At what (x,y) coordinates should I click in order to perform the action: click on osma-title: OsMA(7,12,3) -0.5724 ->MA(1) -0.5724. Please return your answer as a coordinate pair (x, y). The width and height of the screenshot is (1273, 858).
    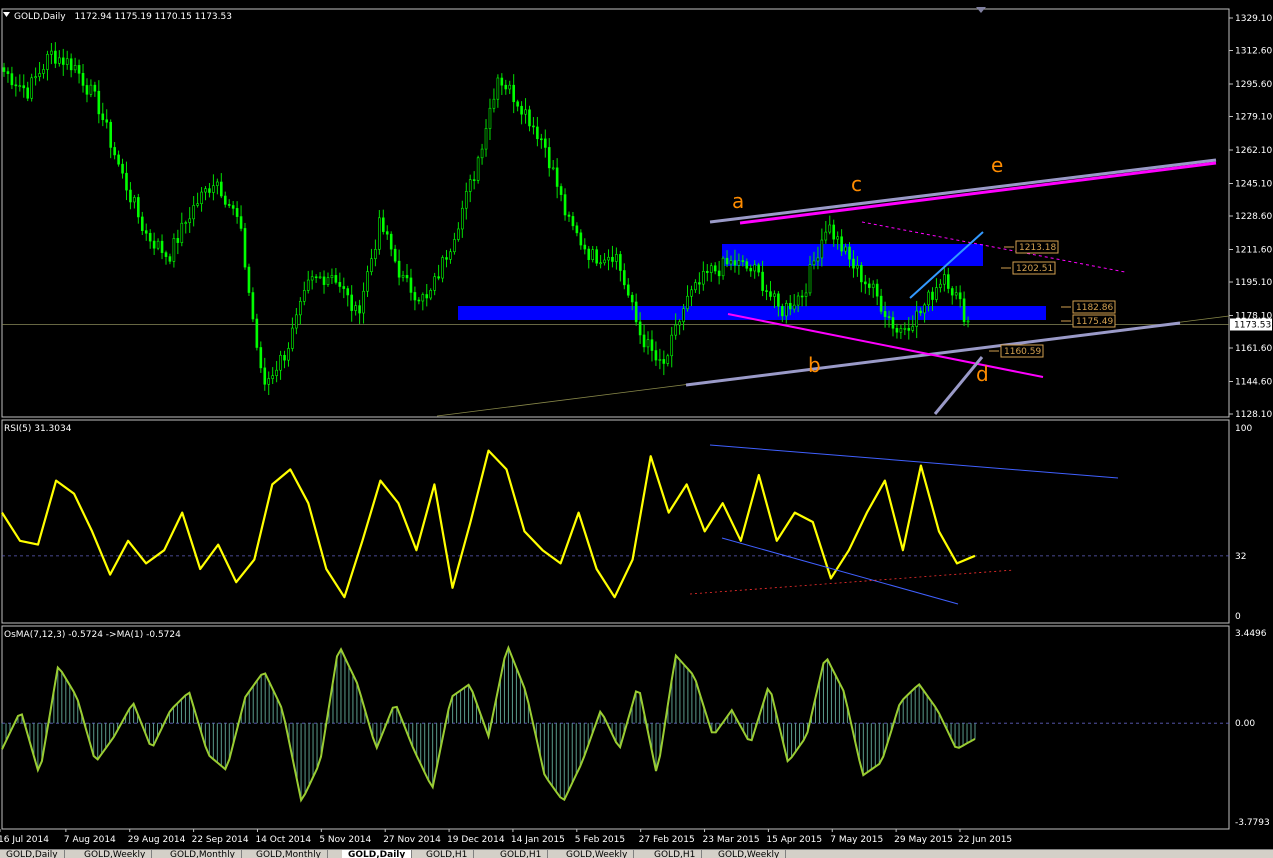
    Looking at the image, I should click on (92, 635).